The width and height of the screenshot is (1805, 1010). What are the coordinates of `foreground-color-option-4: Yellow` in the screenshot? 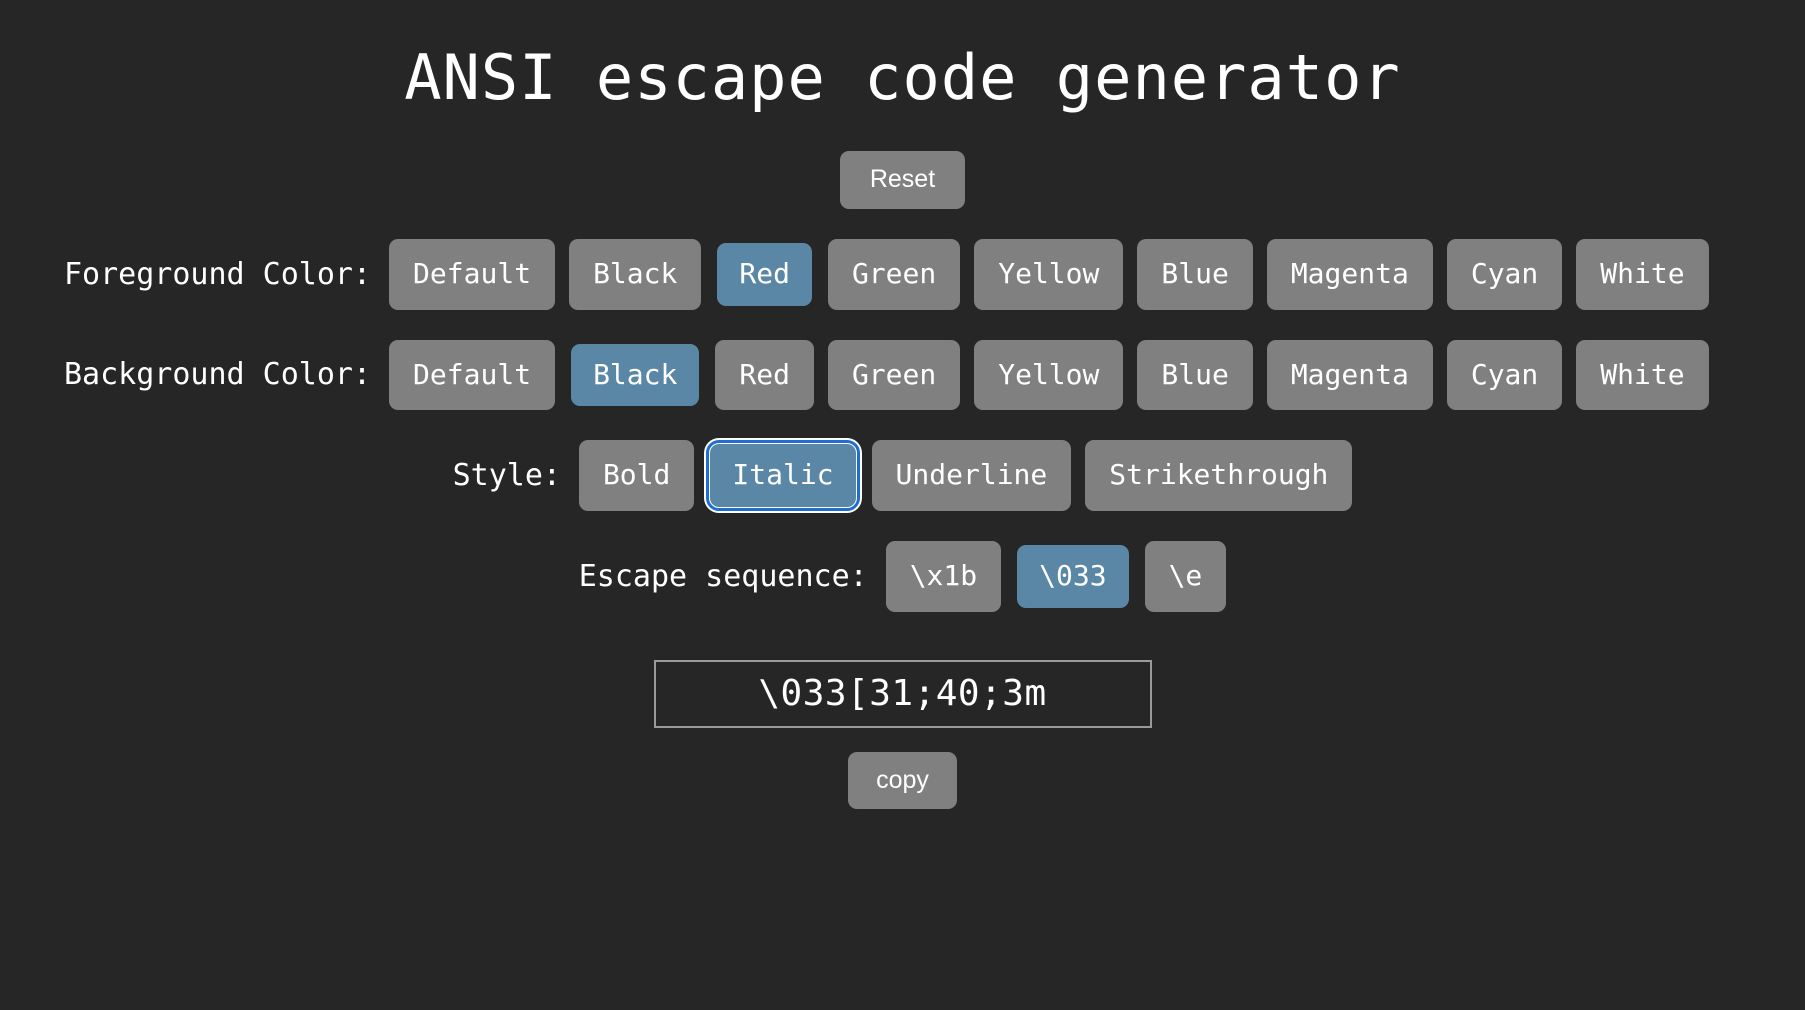 It's located at (1049, 274).